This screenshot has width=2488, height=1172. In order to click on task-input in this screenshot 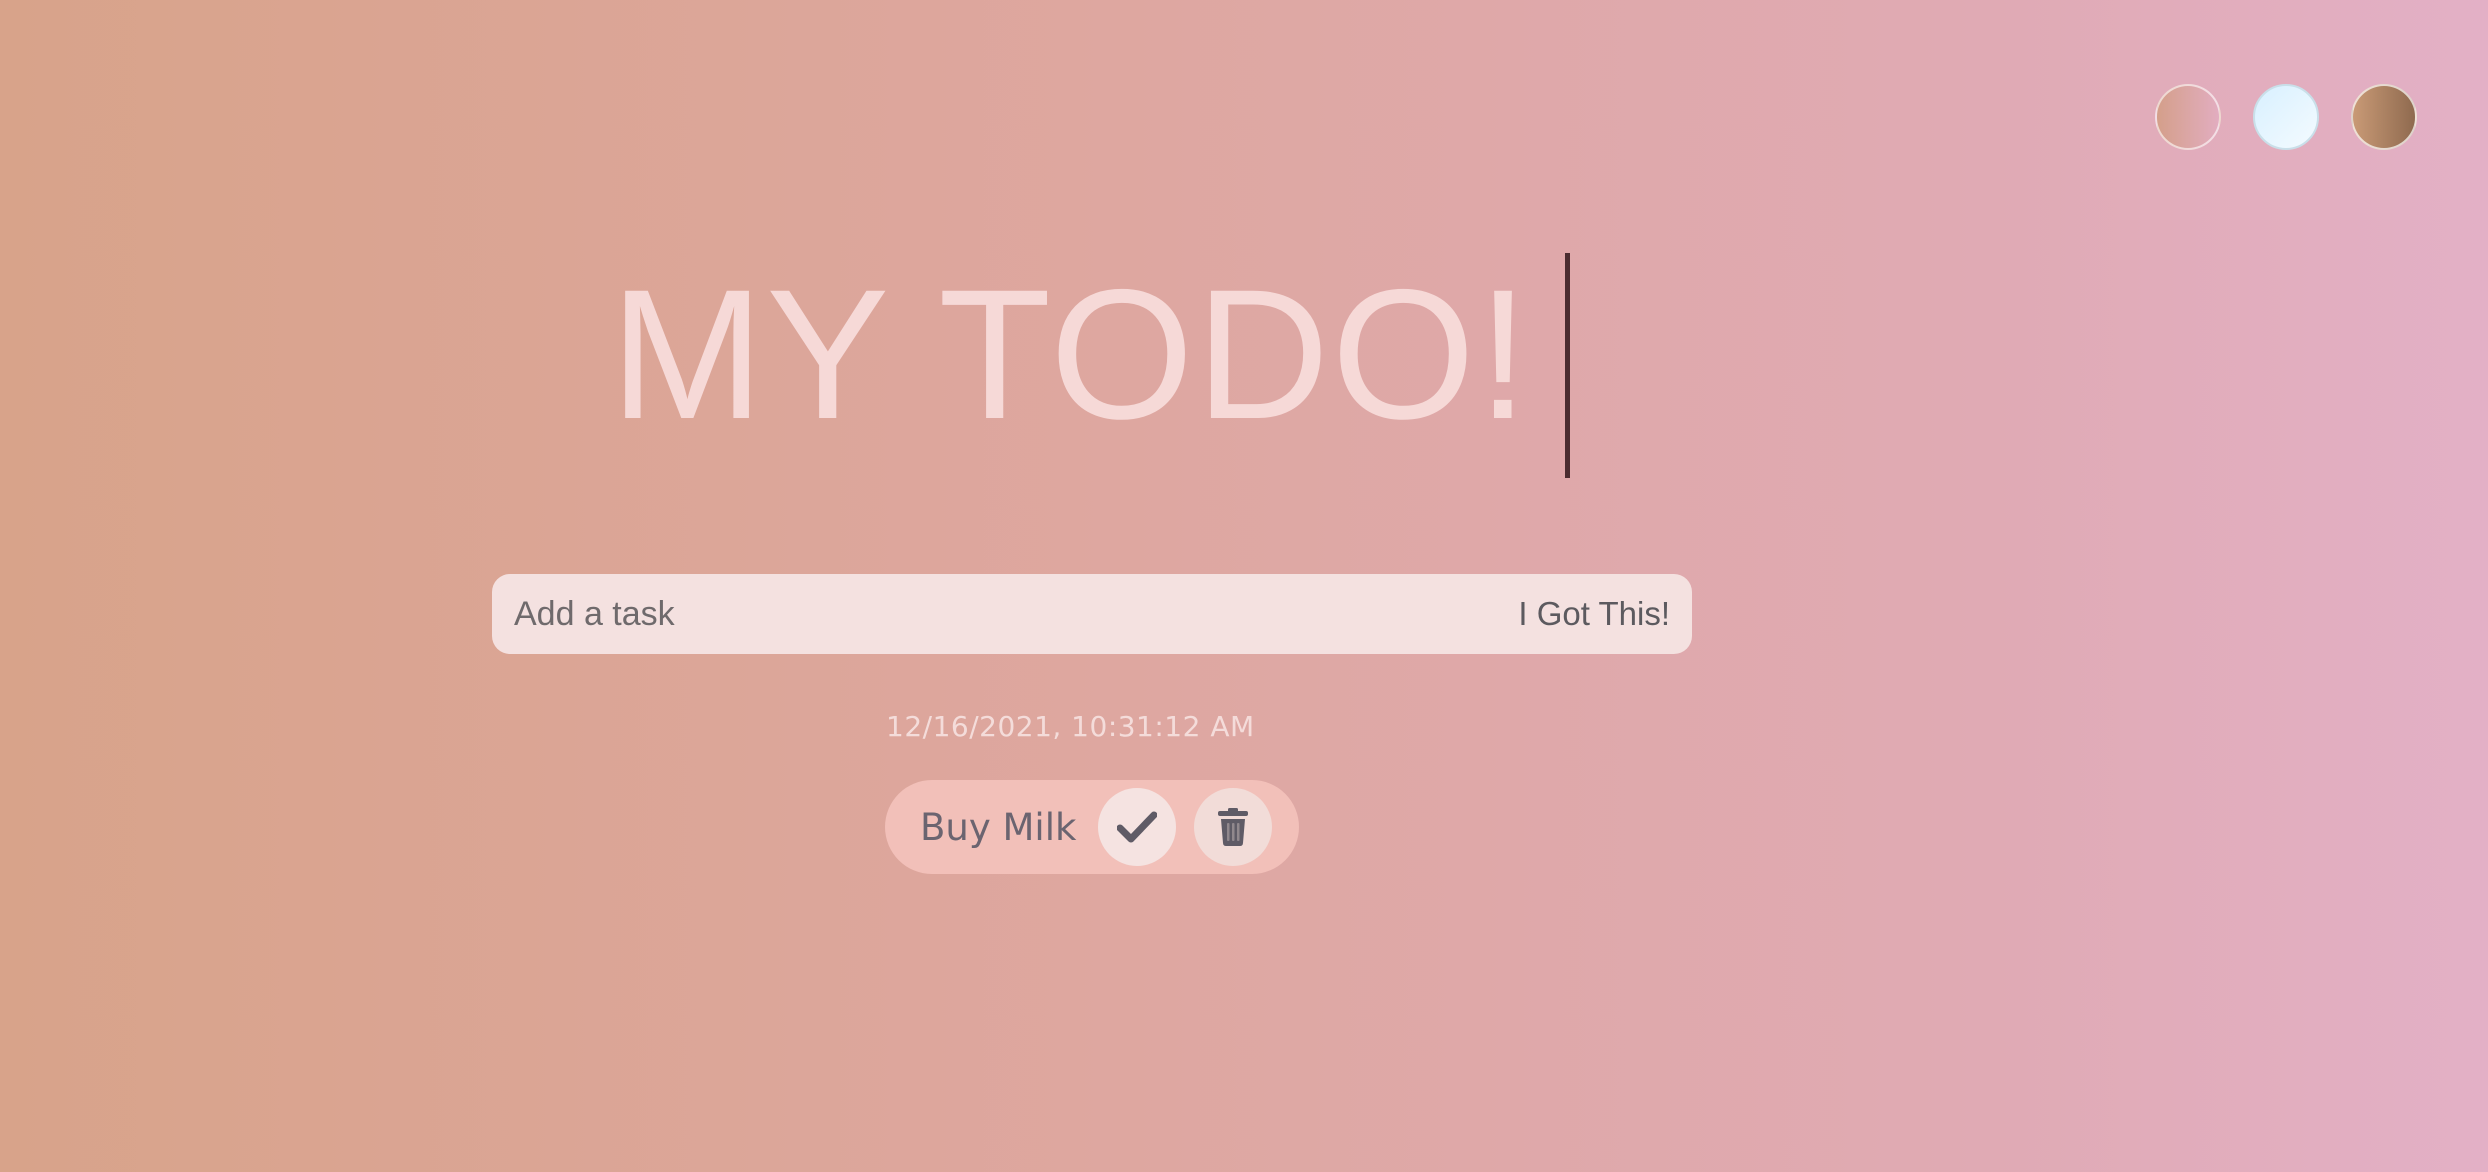, I will do `click(1015, 614)`.